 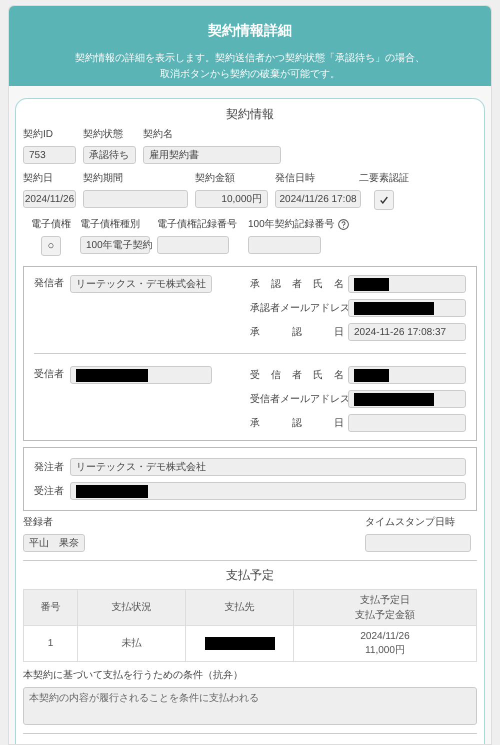 What do you see at coordinates (49, 155) in the screenshot?
I see `text-field: 753` at bounding box center [49, 155].